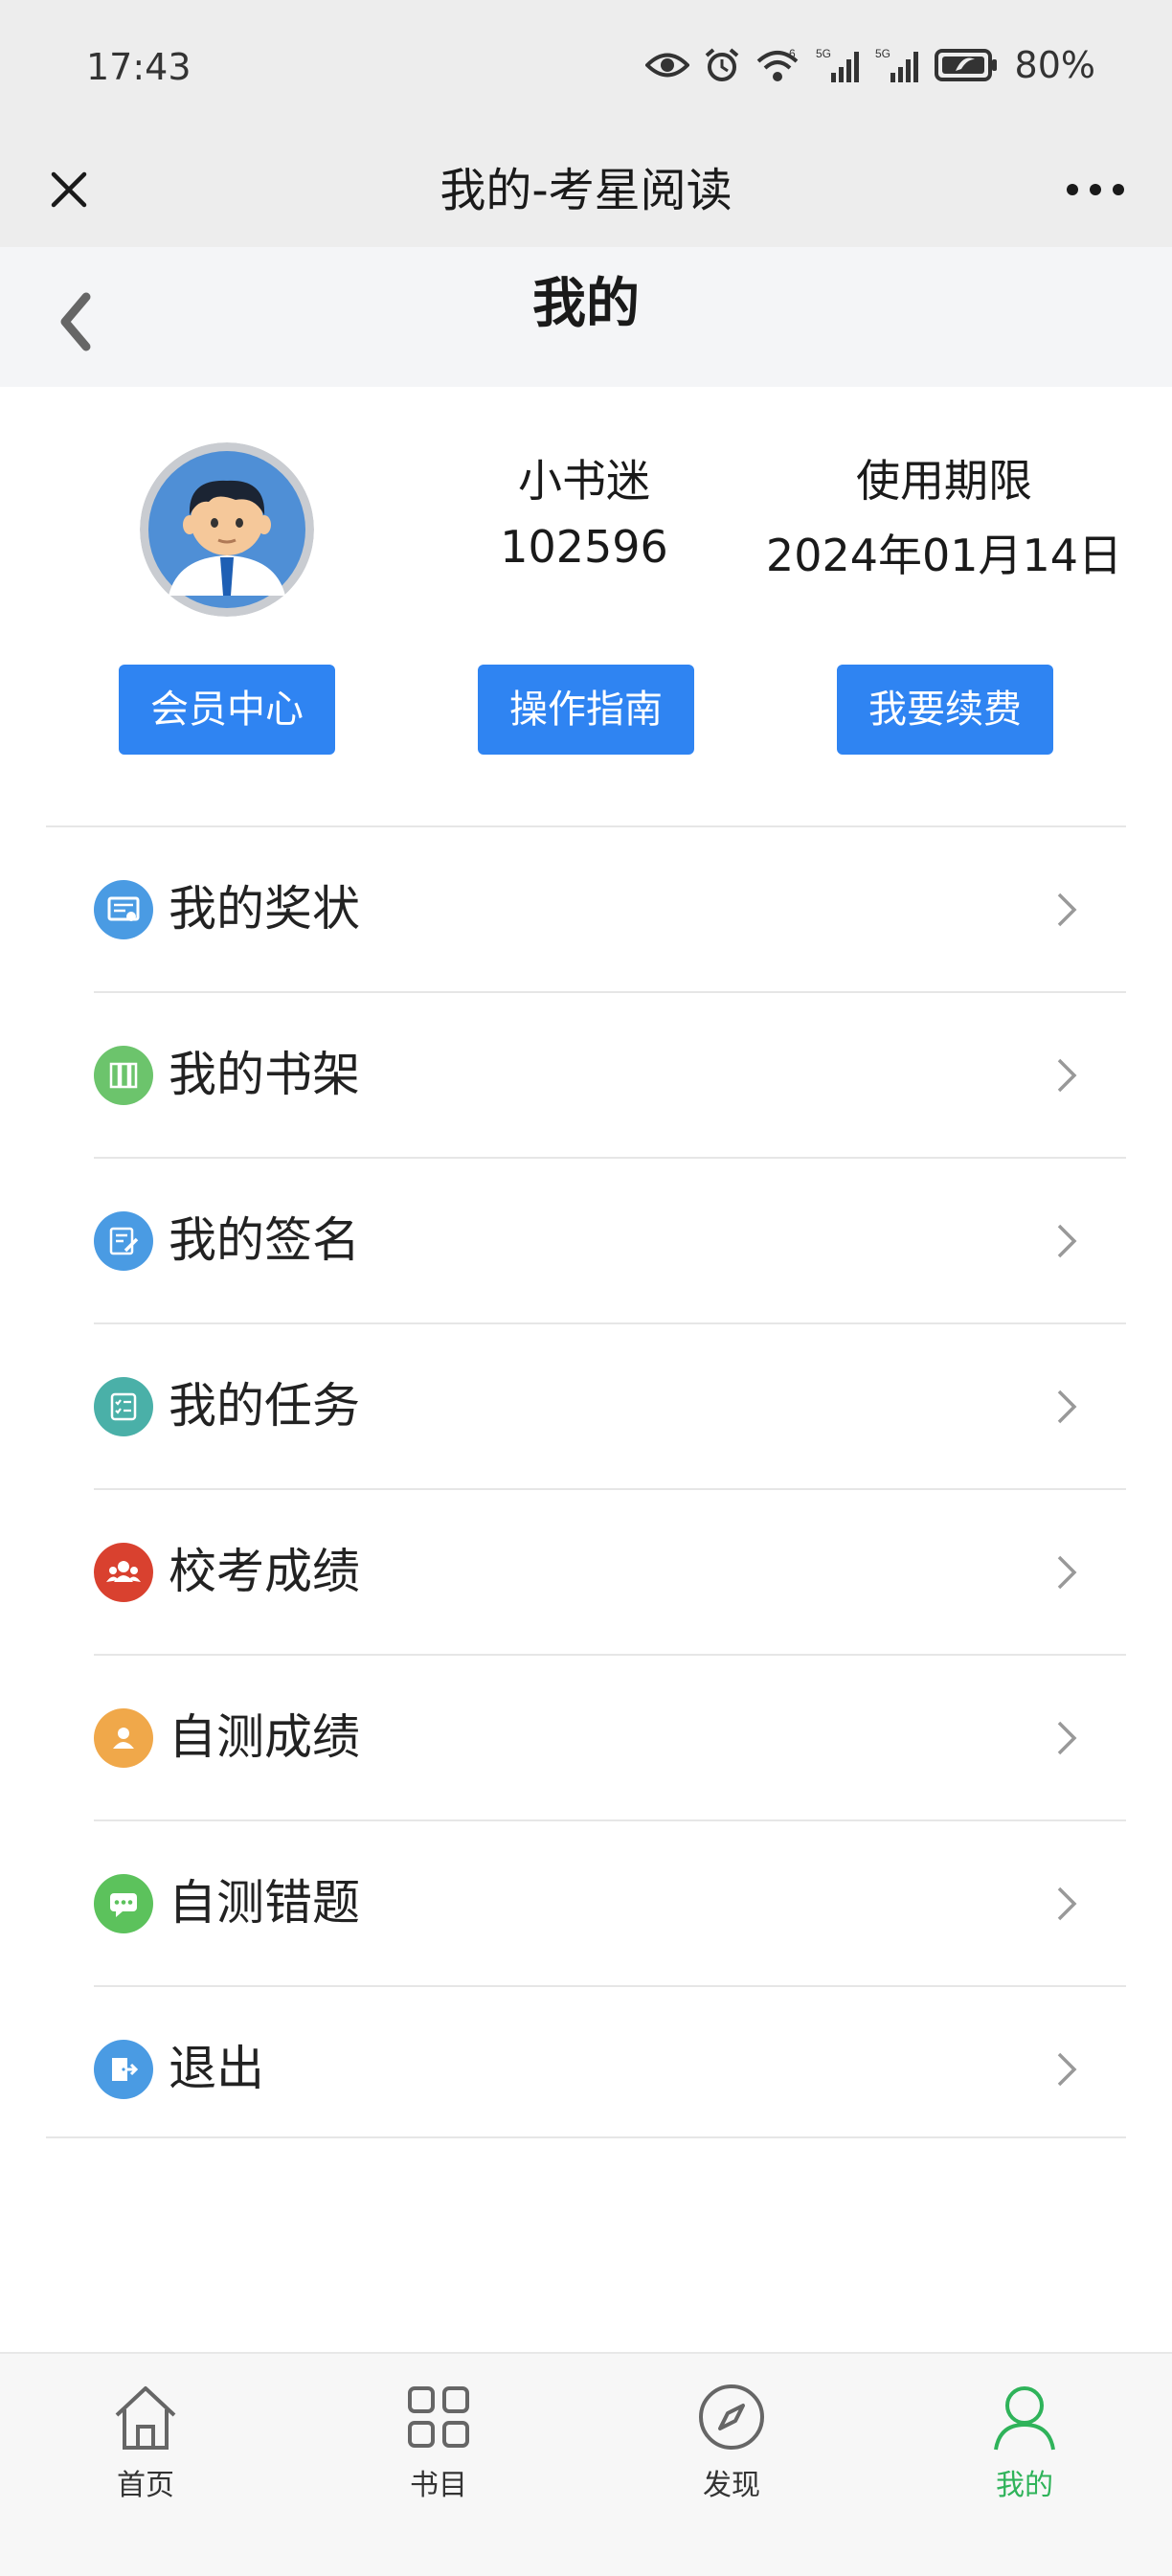  Describe the element at coordinates (584, 547) in the screenshot. I see `user-id: 102596` at that location.